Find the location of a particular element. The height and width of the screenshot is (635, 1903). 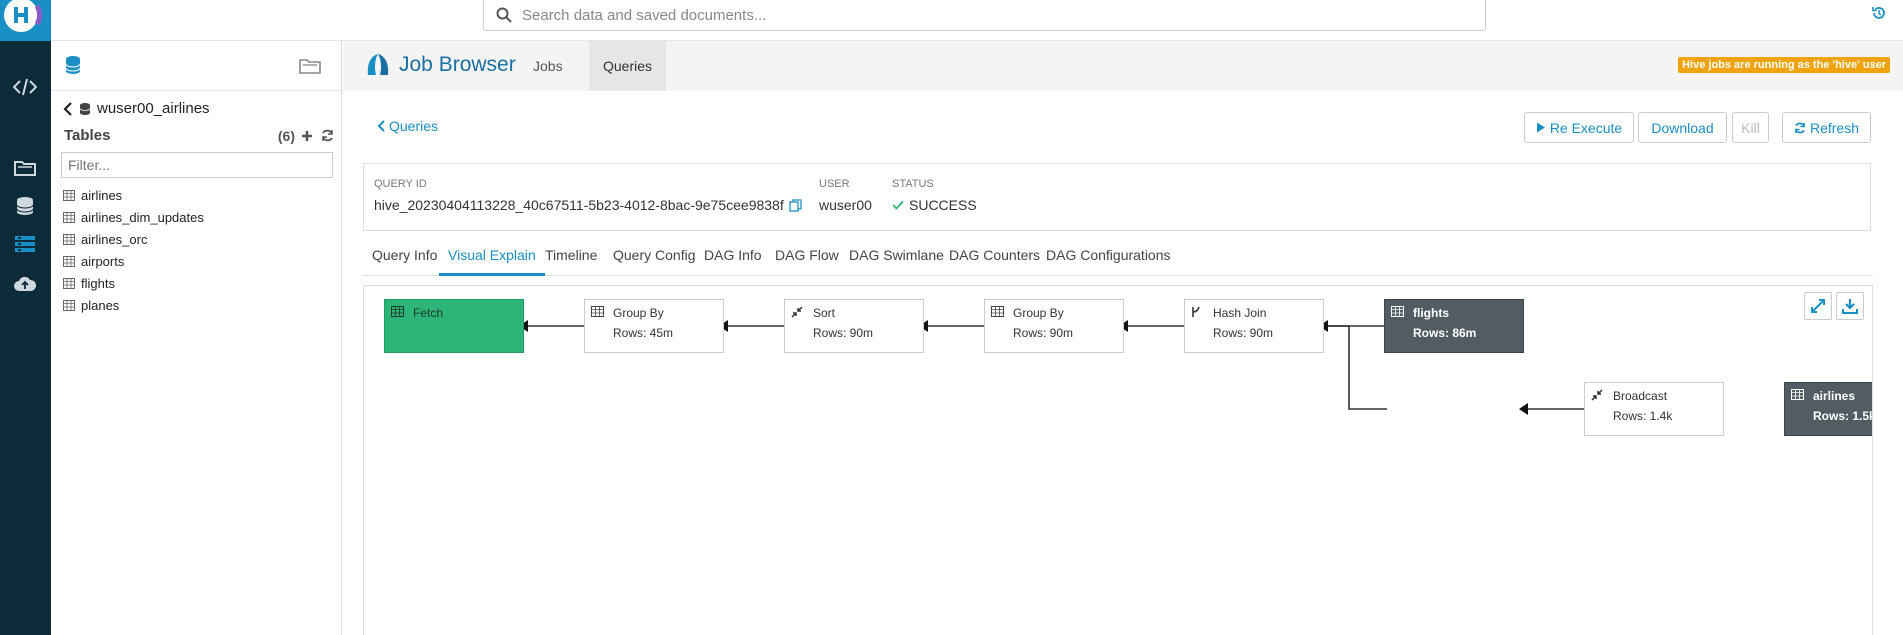

tab-dag-info: DAG Info is located at coordinates (733, 257).